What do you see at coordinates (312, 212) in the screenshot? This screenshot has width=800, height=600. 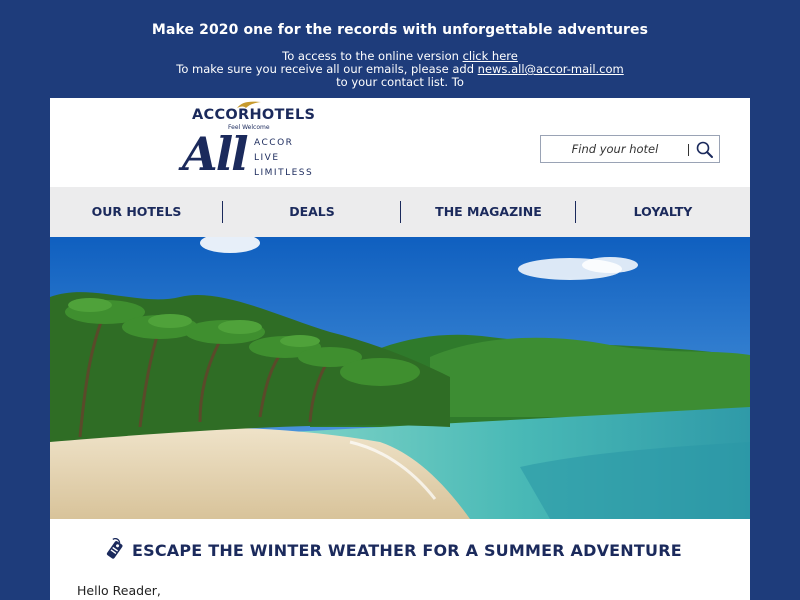 I see `nav-deals: DEALS` at bounding box center [312, 212].